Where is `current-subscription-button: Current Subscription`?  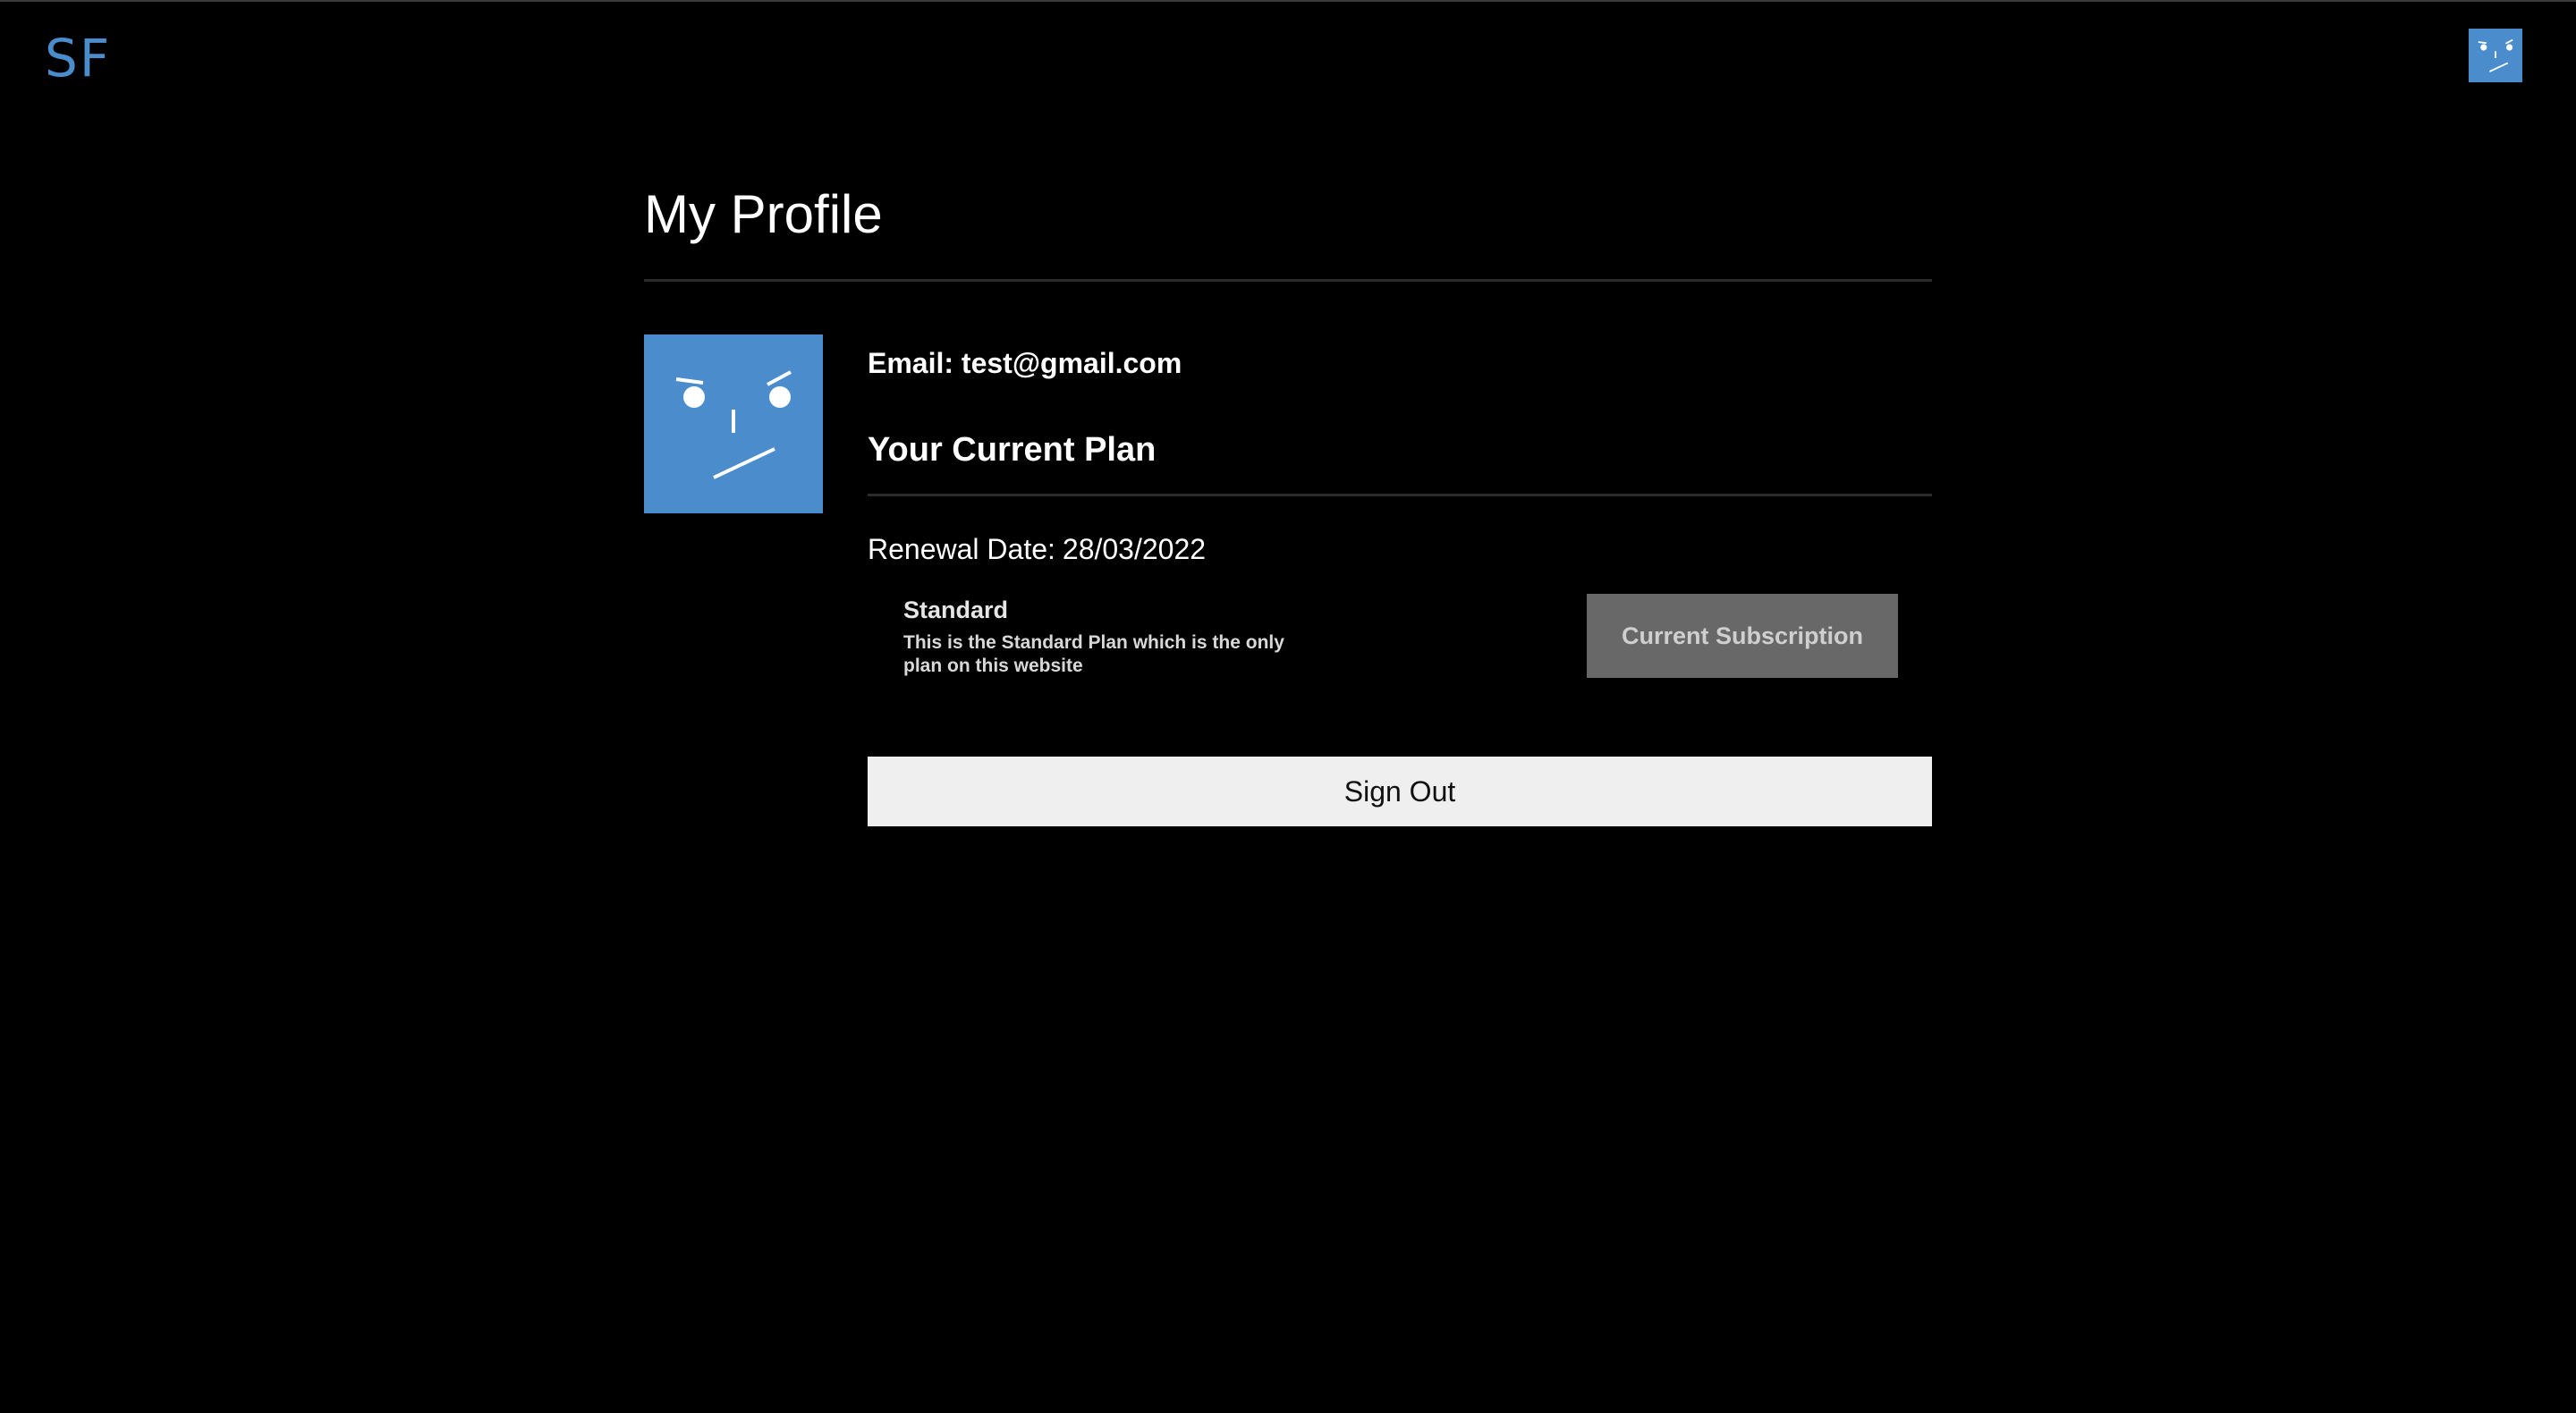 current-subscription-button: Current Subscription is located at coordinates (1742, 636).